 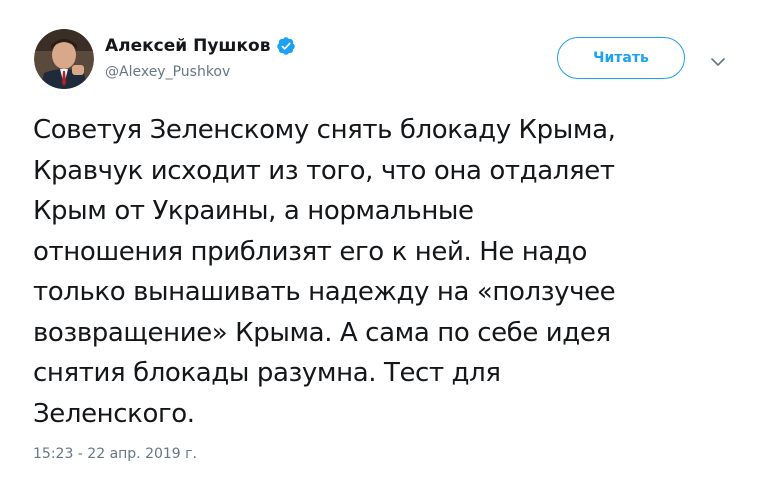 I want to click on follow-button: Читать, so click(x=621, y=58).